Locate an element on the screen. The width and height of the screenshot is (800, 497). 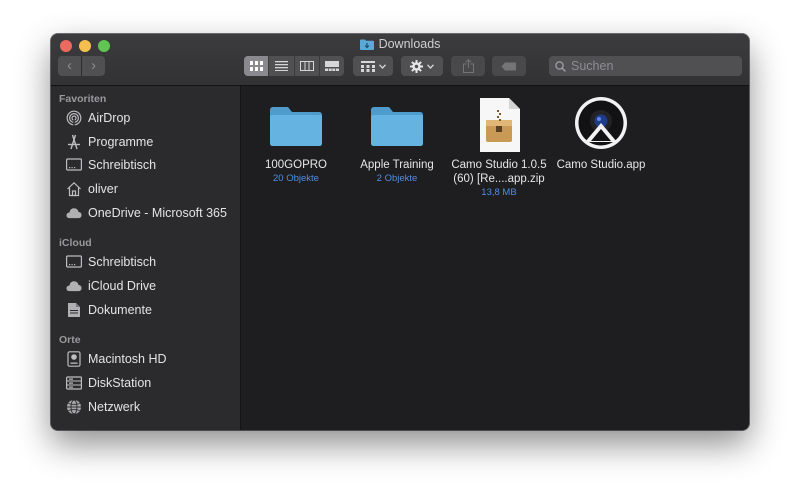
sidebar-item-icloud-schreibtisch: Schreibtisch is located at coordinates (111, 262).